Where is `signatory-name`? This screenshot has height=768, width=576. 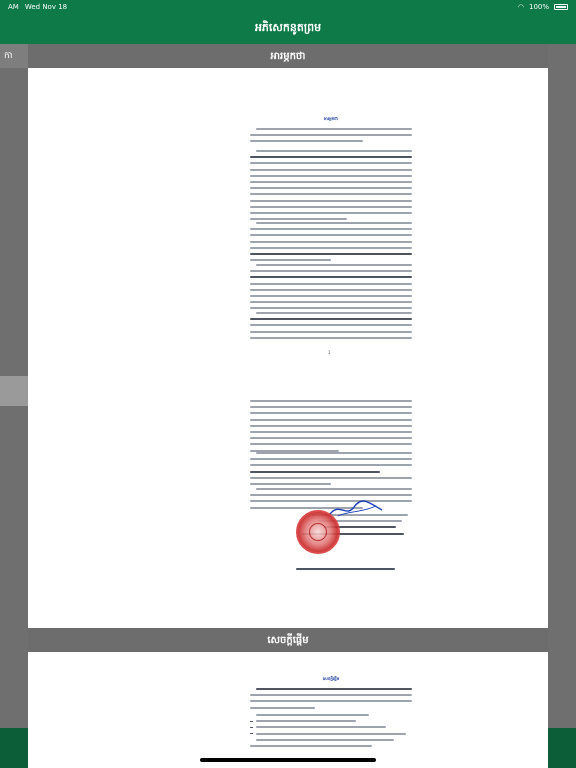 signatory-name is located at coordinates (351, 571).